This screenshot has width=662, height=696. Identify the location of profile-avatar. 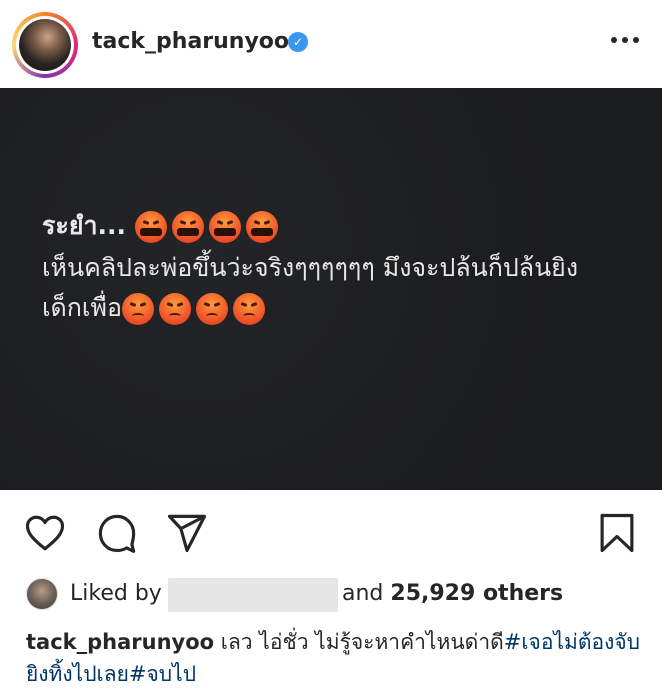
(45, 45).